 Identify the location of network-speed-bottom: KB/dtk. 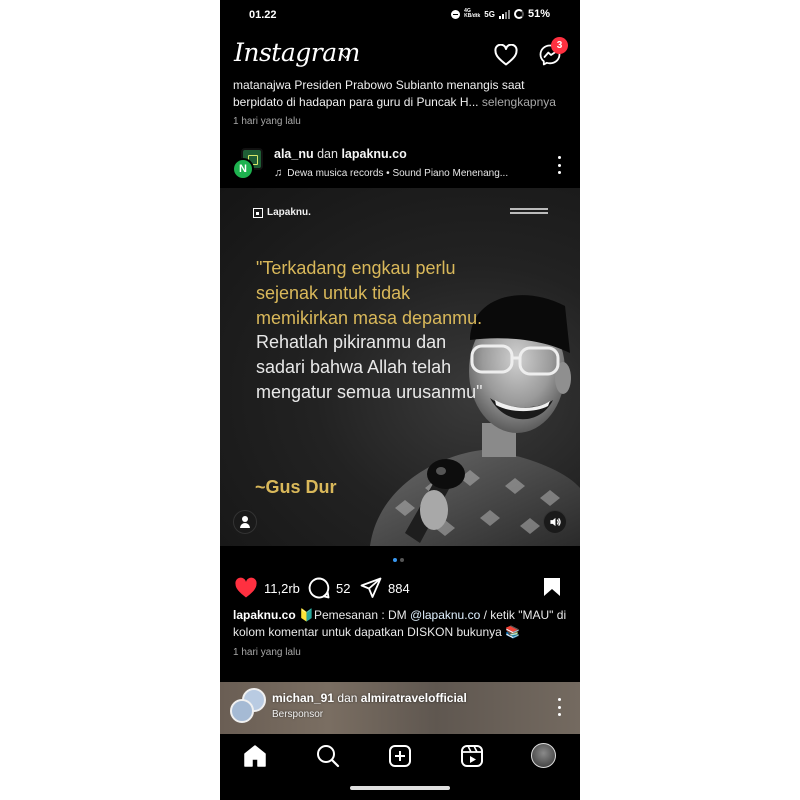
(472, 16).